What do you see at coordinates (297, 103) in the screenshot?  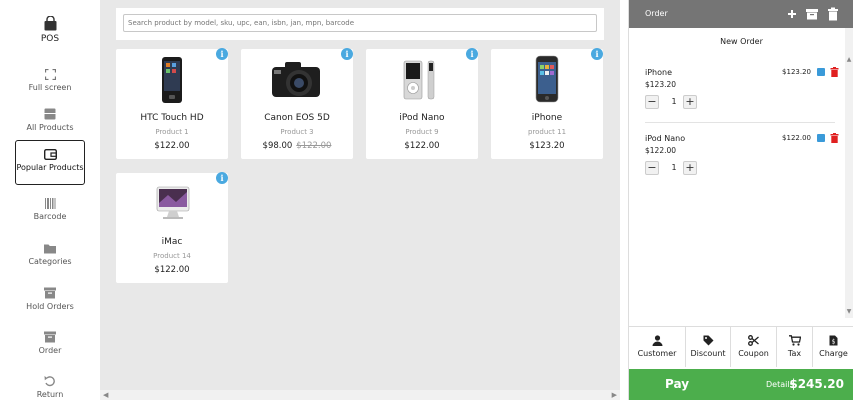 I see `product-card-canon-eos-5d: i Canon EOS 5D Product 3 $98.00 $122.00` at bounding box center [297, 103].